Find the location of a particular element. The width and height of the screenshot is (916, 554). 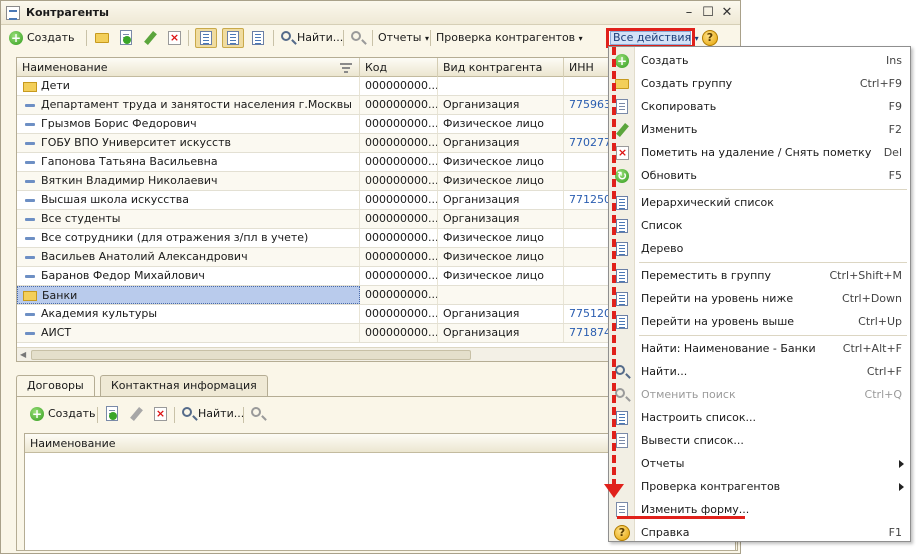

menu-item: Список is located at coordinates (759, 225).